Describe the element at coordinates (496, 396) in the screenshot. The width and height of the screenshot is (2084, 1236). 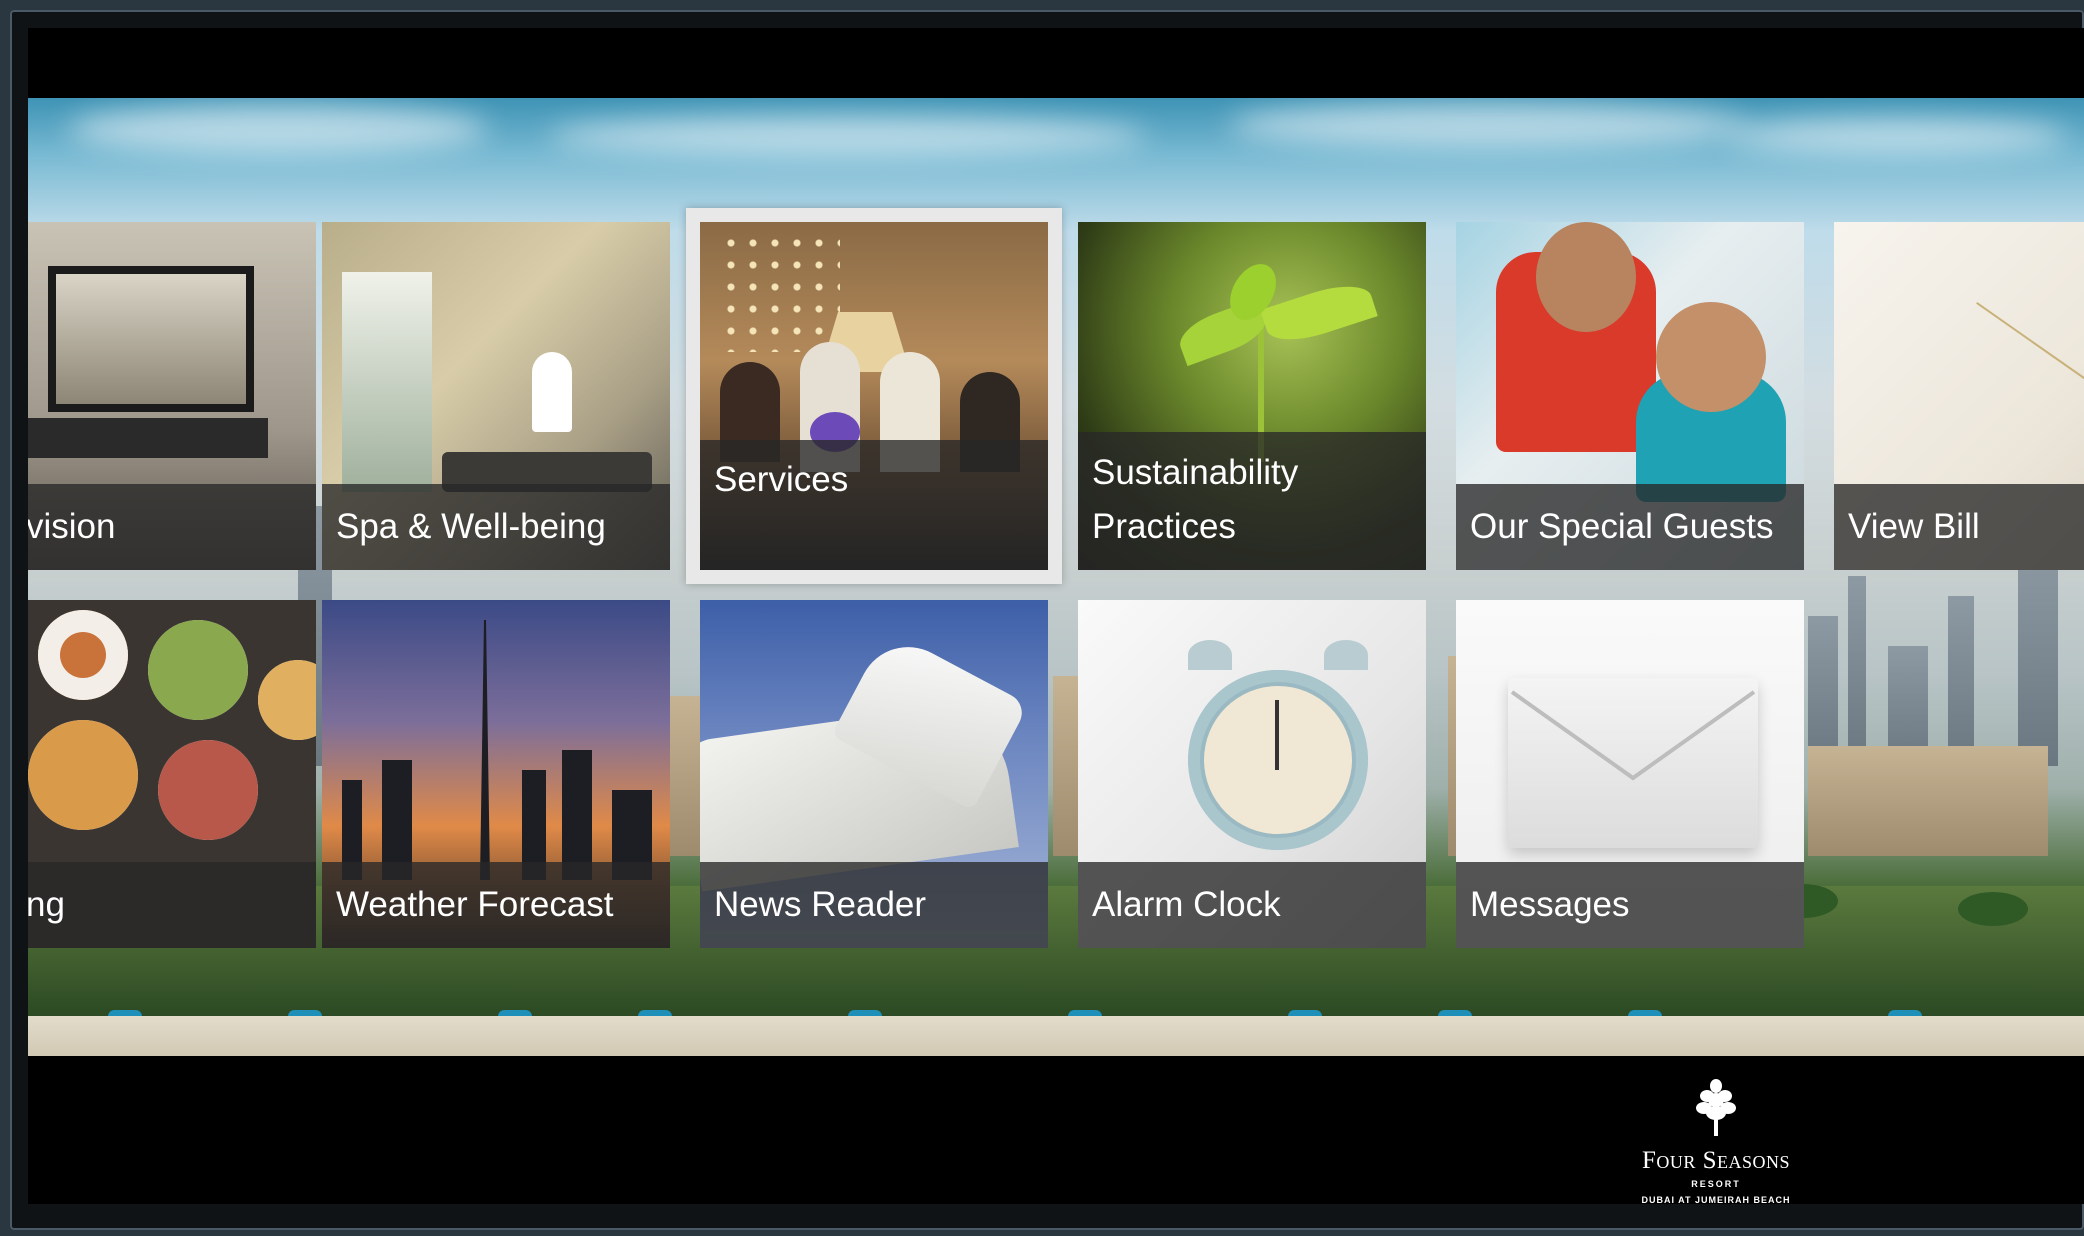
I see `tile-spa: Spa & Well-being` at that location.